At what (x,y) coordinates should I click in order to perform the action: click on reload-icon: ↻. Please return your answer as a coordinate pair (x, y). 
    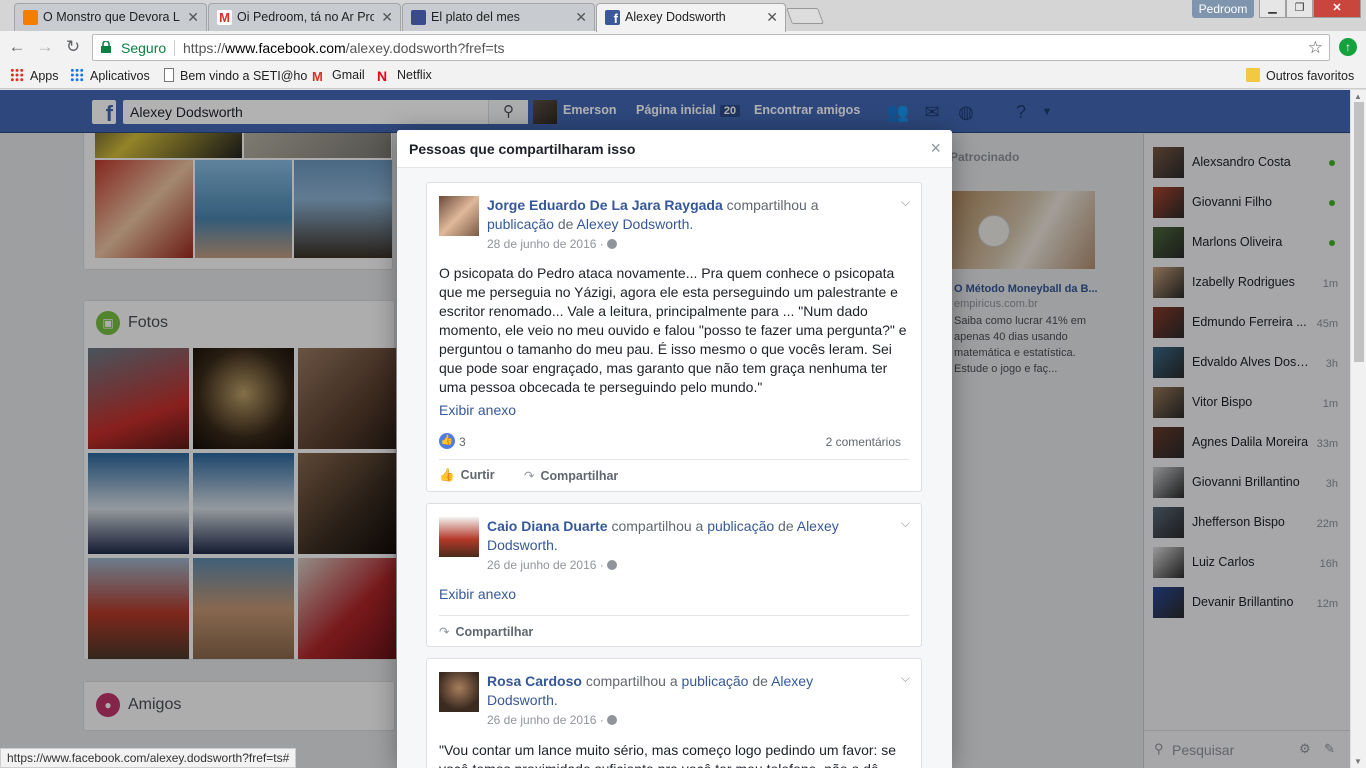
    Looking at the image, I should click on (73, 47).